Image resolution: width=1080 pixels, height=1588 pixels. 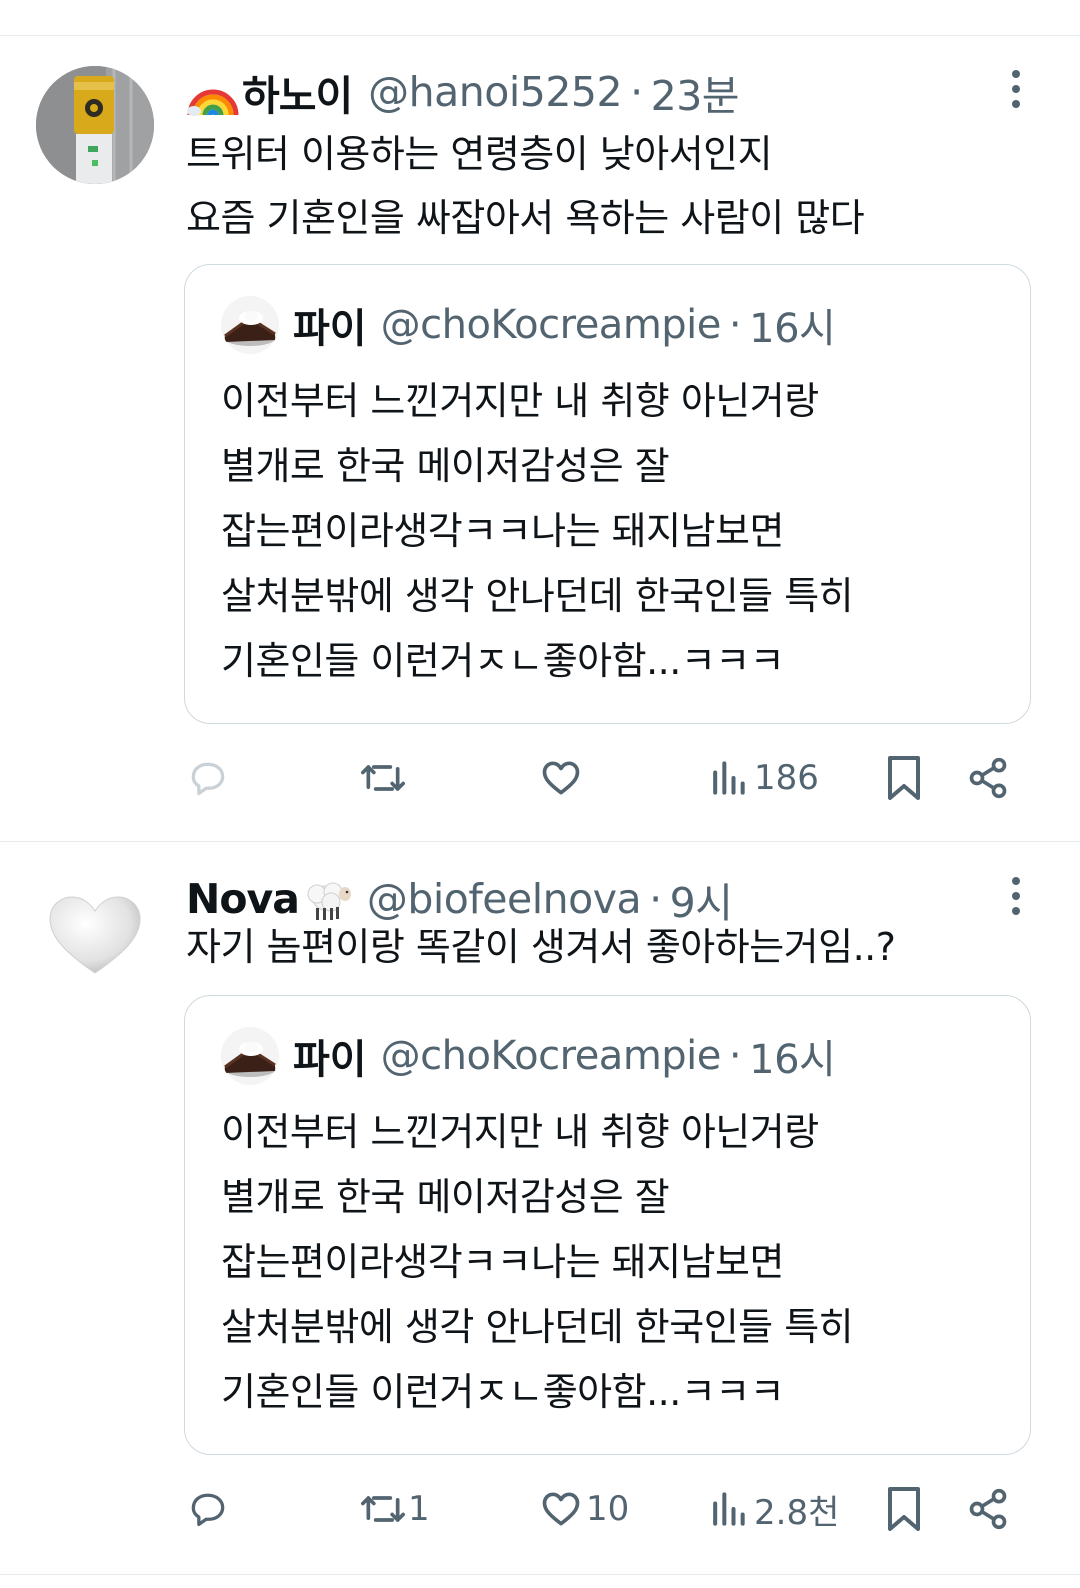 I want to click on views-count: 186, so click(x=786, y=778).